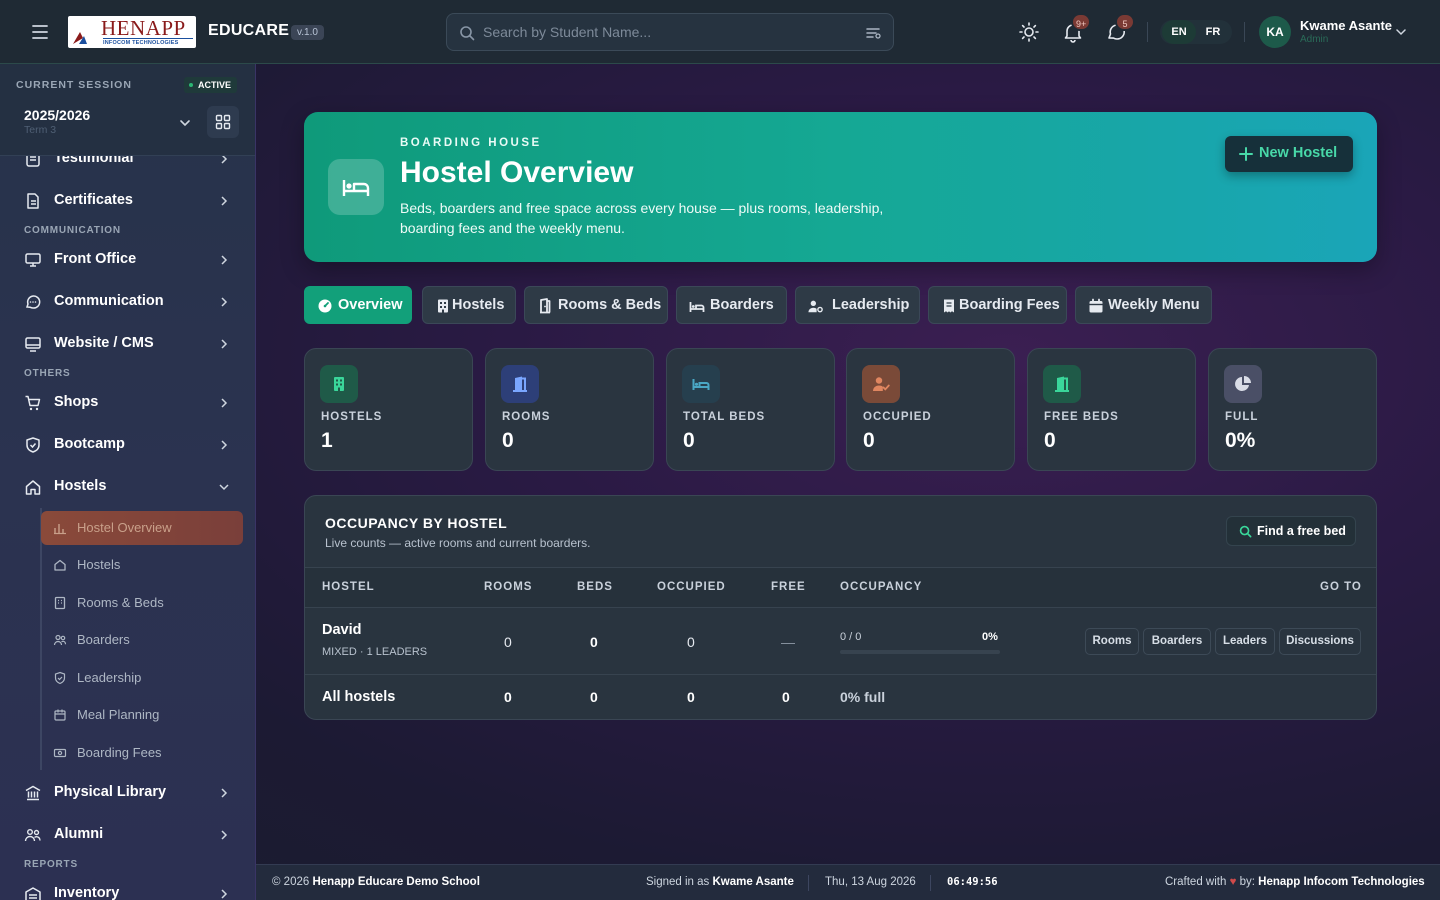 Image resolution: width=1440 pixels, height=900 pixels. Describe the element at coordinates (127, 403) in the screenshot. I see `sidebar-item-shops: Shops` at that location.